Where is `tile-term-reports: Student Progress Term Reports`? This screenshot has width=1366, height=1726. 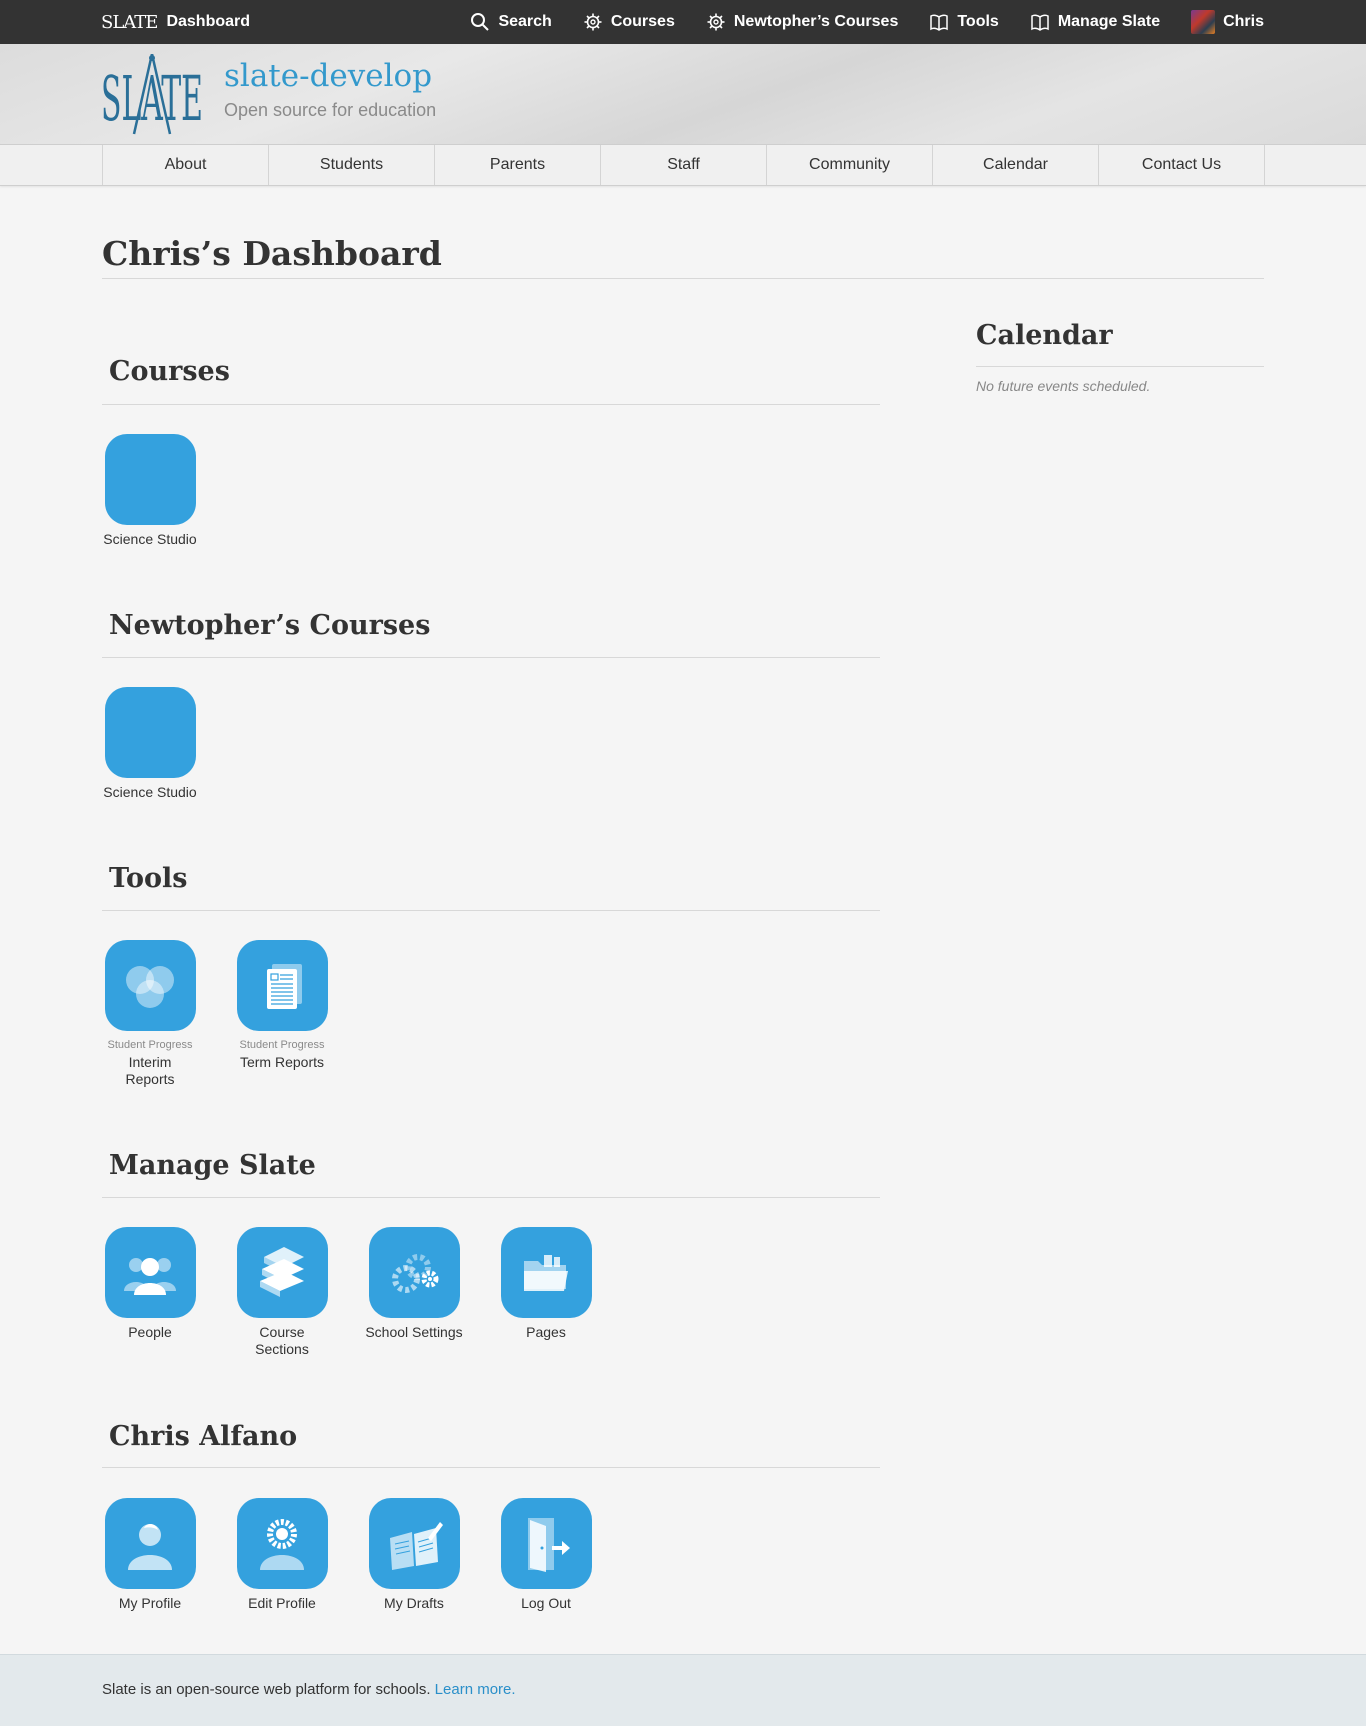 tile-term-reports: Student Progress Term Reports is located at coordinates (282, 1005).